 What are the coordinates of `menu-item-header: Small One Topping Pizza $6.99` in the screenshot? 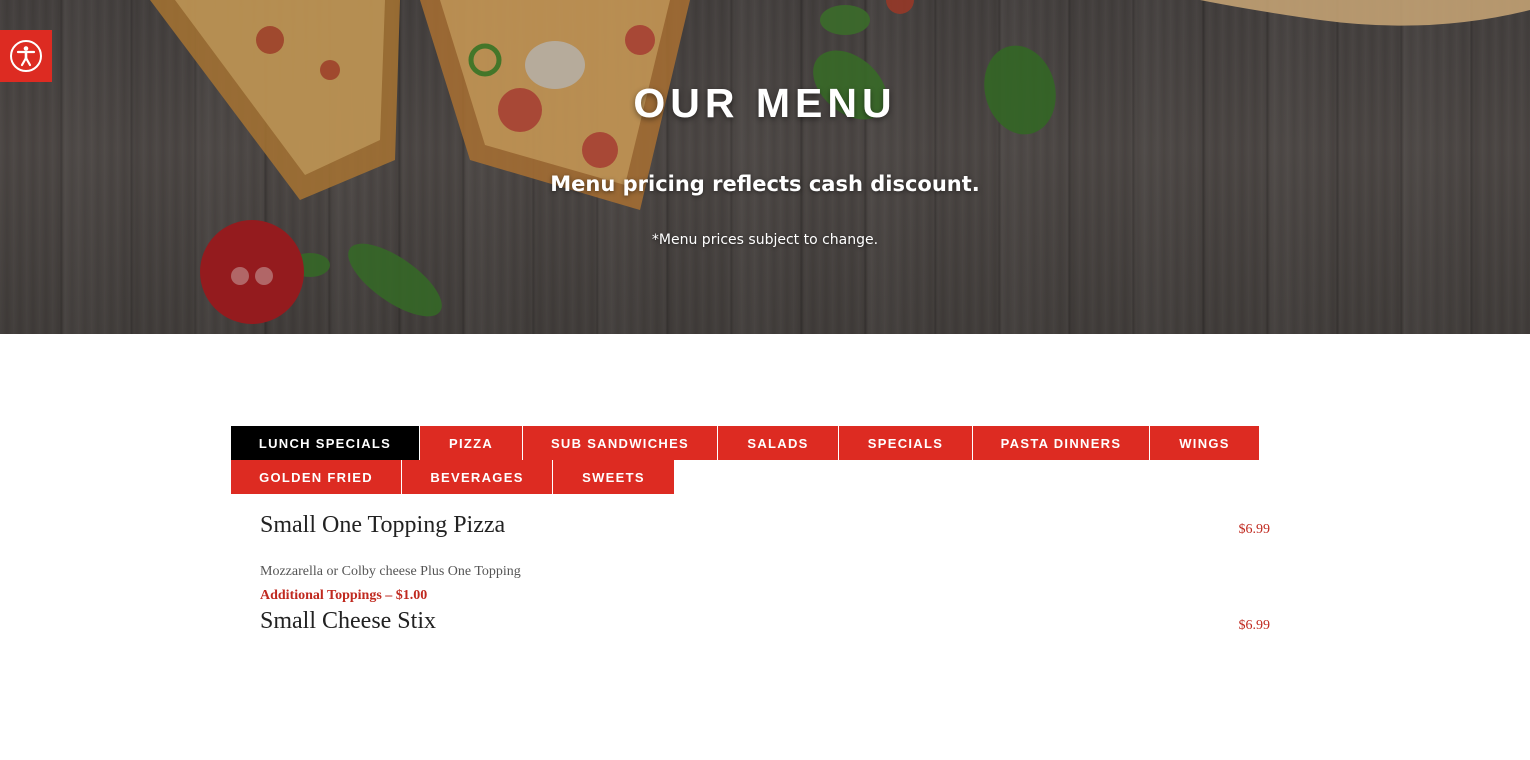 It's located at (765, 529).